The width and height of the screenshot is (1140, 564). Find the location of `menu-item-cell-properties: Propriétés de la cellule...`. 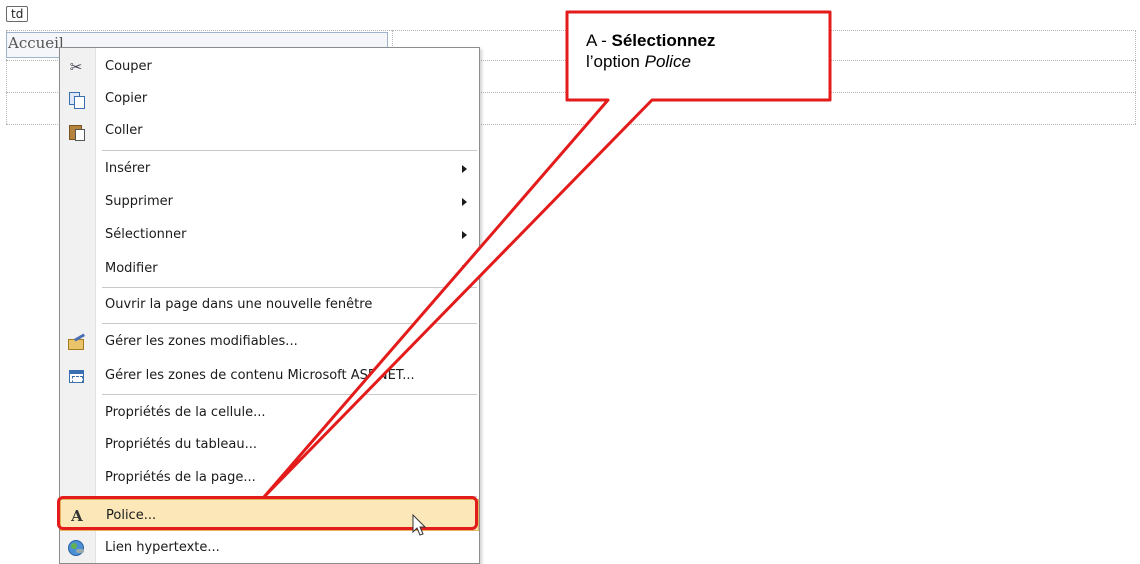

menu-item-cell-properties: Propriétés de la cellule... is located at coordinates (269, 413).